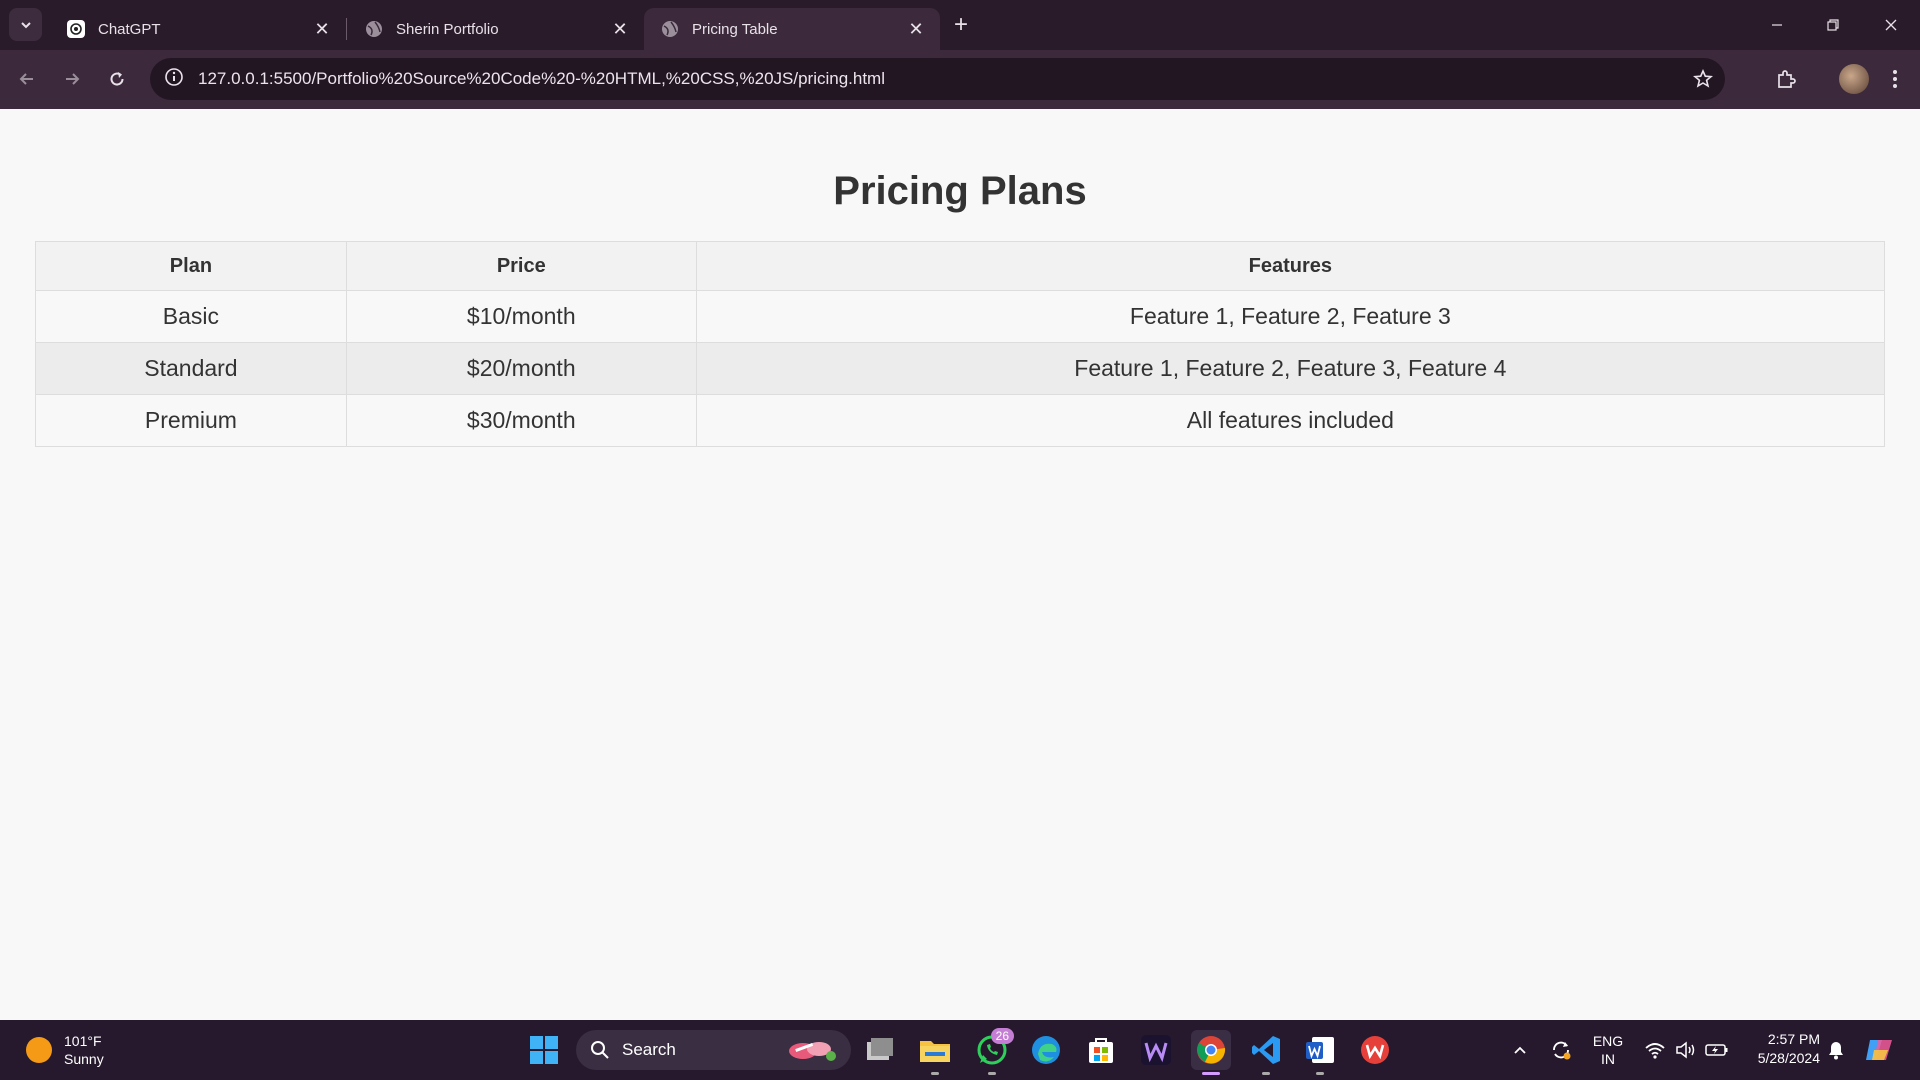 This screenshot has height=1080, width=1920. I want to click on search-label: Search, so click(649, 1049).